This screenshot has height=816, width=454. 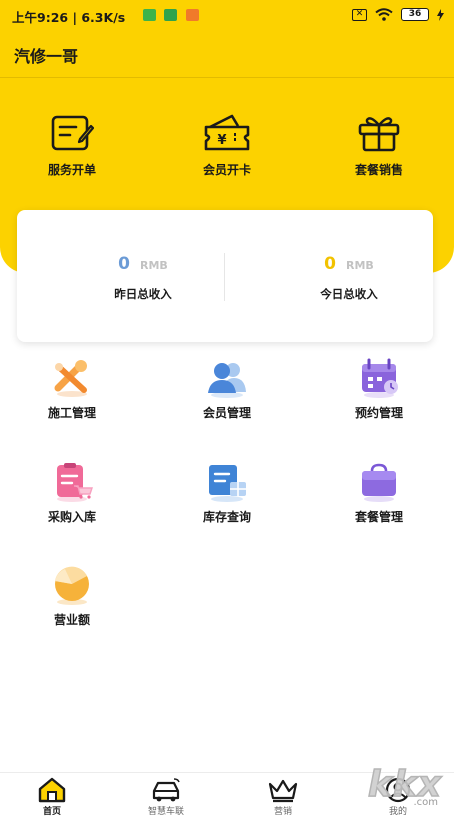 I want to click on package-icon, so click(x=379, y=482).